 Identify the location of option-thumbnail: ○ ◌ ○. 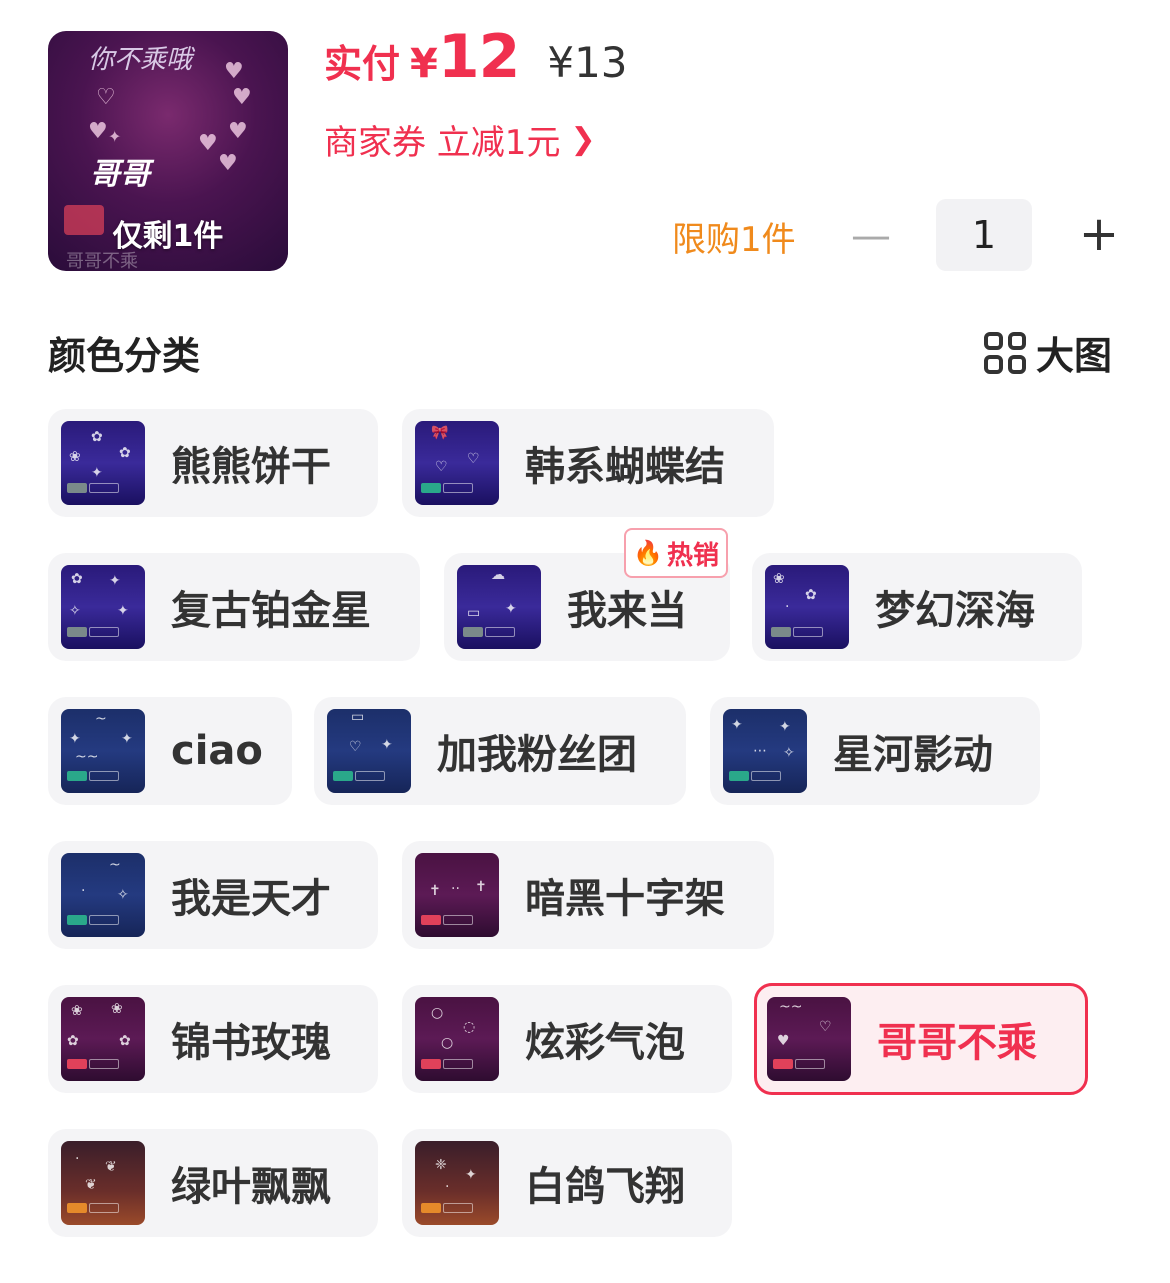
(457, 1039).